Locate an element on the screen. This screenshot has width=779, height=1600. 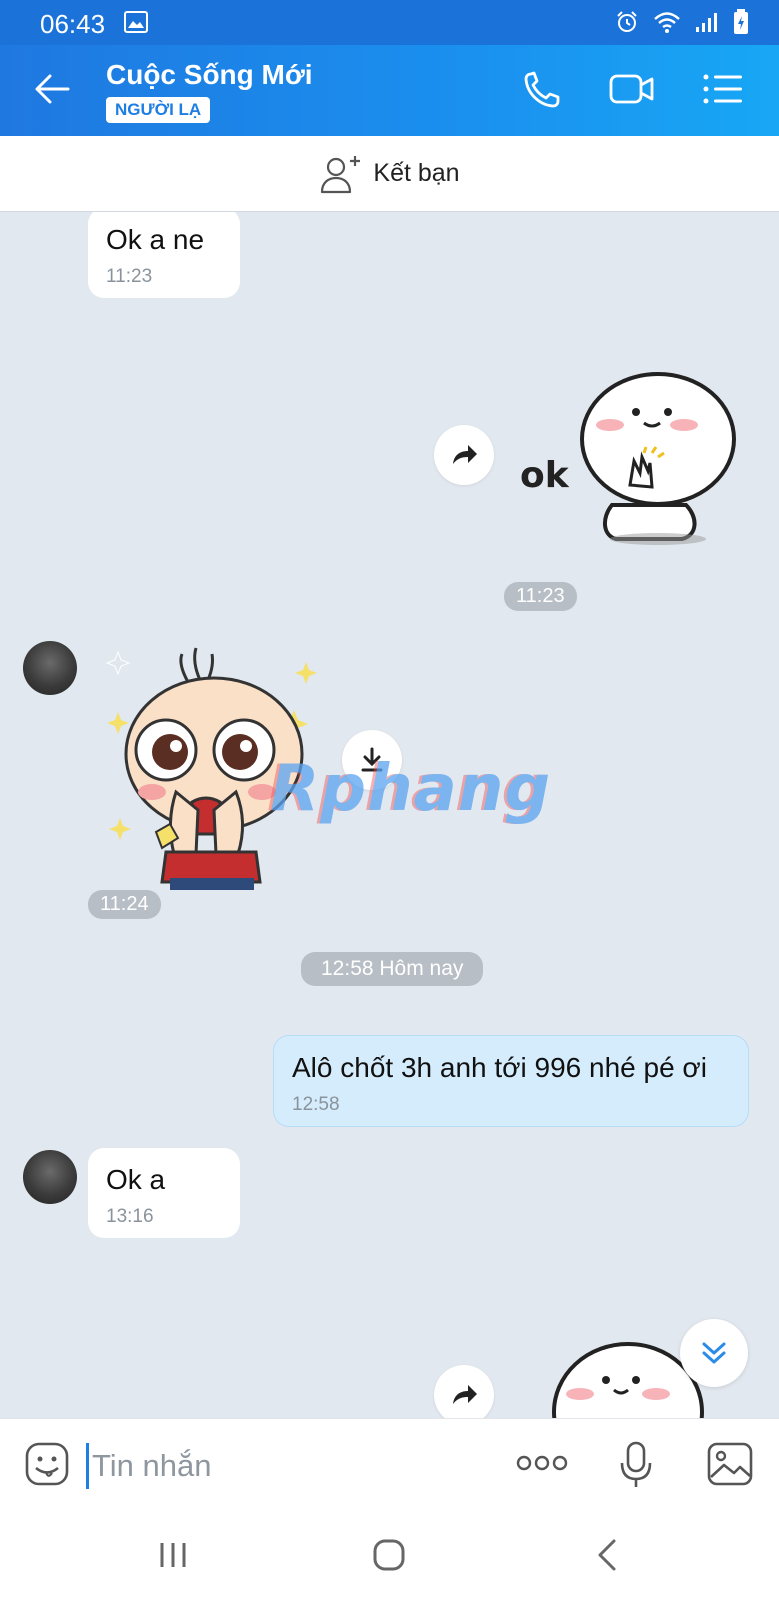
back-chevron-icon is located at coordinates (607, 1555).